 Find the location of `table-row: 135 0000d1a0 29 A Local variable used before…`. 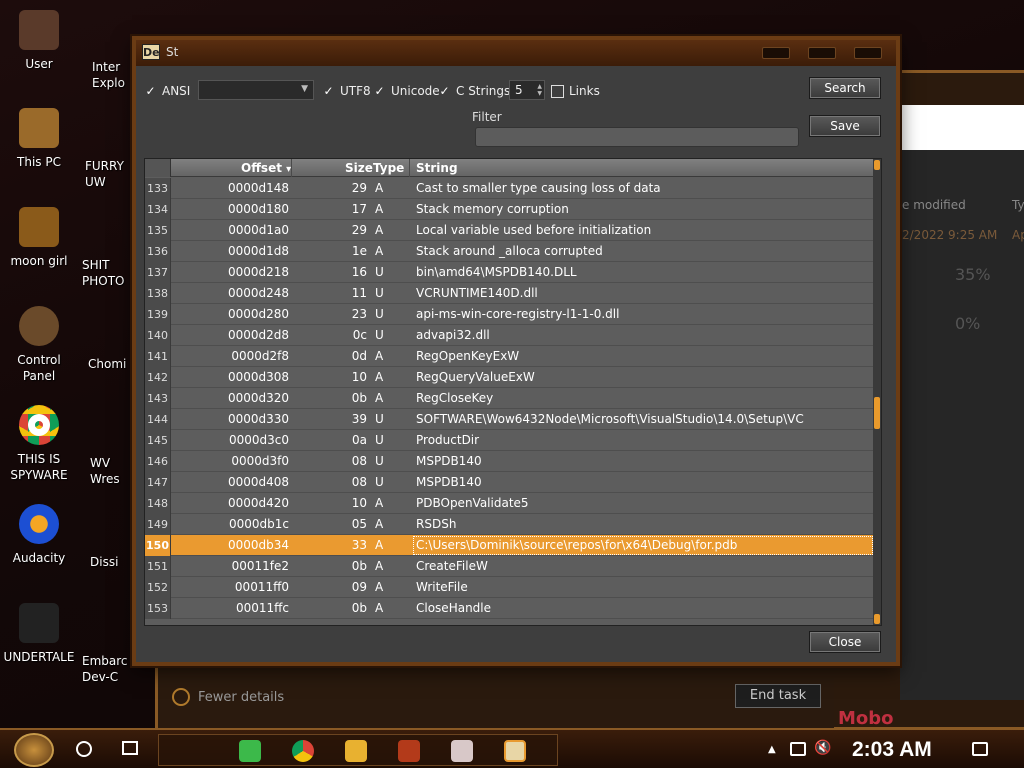

table-row: 135 0000d1a0 29 A Local variable used before… is located at coordinates (510, 230).